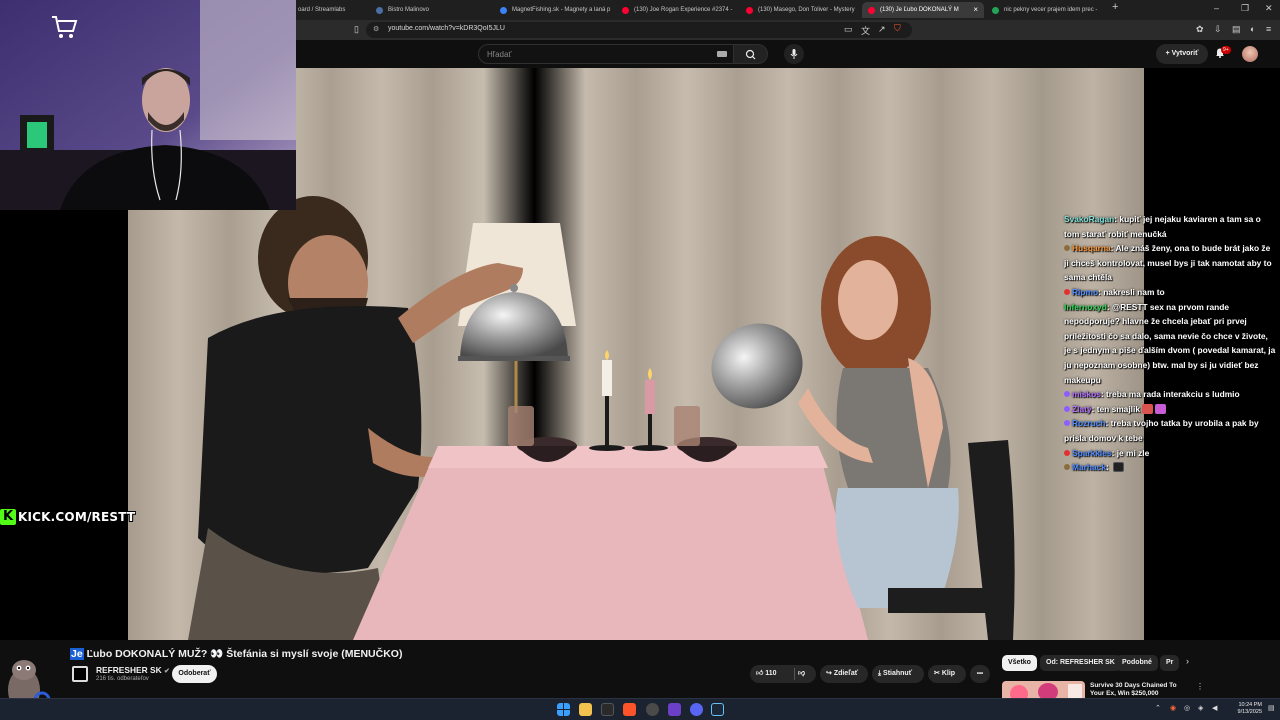 The width and height of the screenshot is (1280, 720). Describe the element at coordinates (585, 709) in the screenshot. I see `file-explorer-icon` at that location.